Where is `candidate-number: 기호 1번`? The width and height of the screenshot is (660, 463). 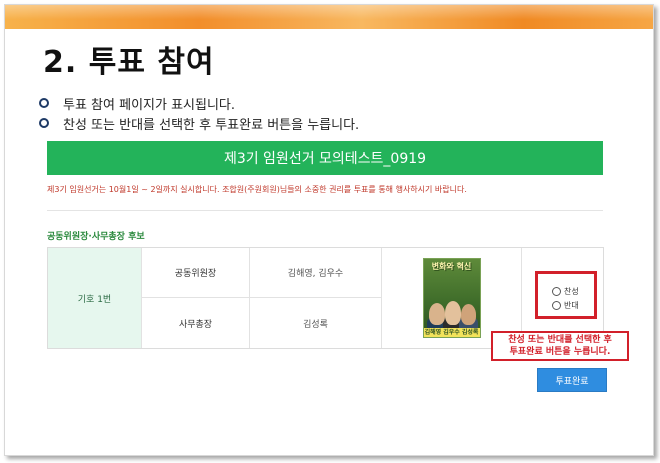
candidate-number: 기호 1번 is located at coordinates (95, 298).